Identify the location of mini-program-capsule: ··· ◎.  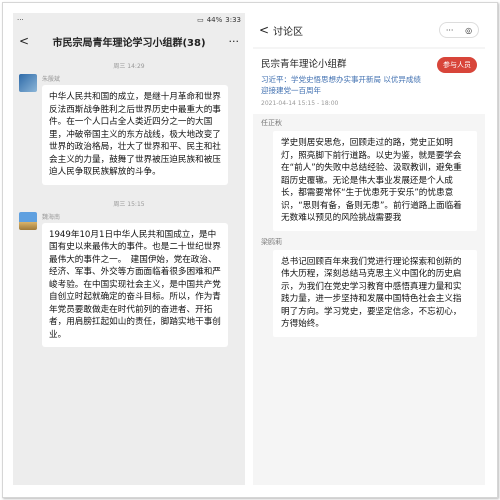
(459, 30).